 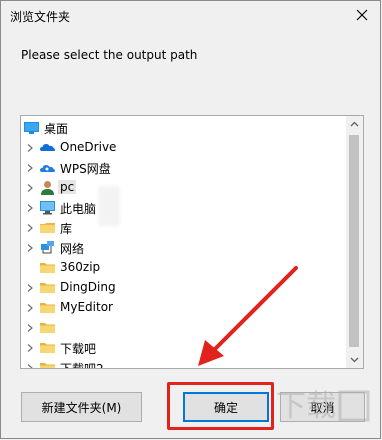 I want to click on watermark-logo: 下载, so click(x=323, y=406).